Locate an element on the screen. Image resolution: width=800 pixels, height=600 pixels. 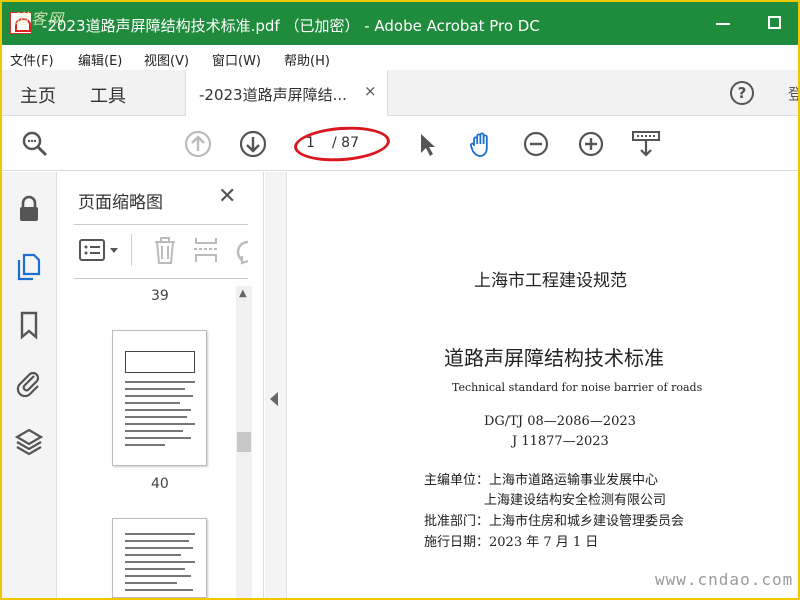
lock-icon is located at coordinates (29, 209).